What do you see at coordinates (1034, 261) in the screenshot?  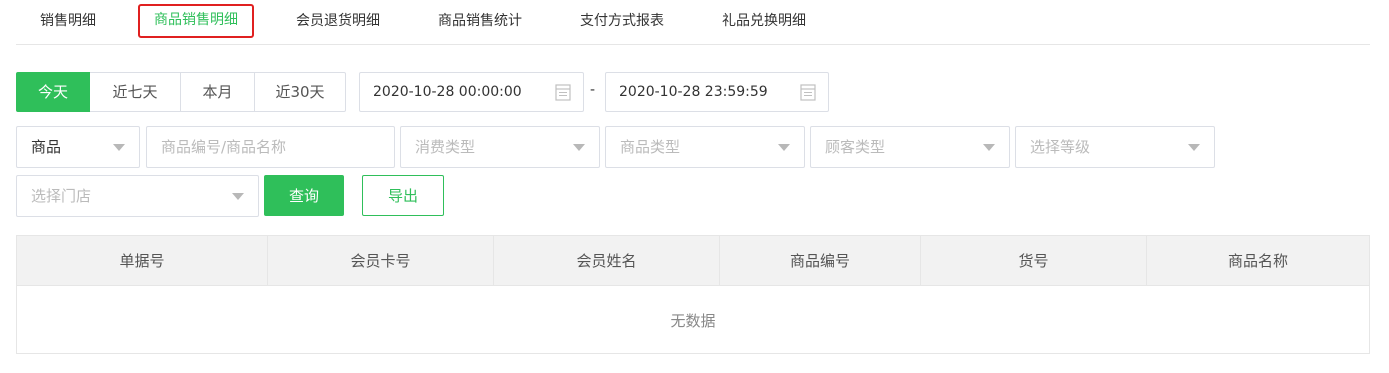 I see `column-header: 货号` at bounding box center [1034, 261].